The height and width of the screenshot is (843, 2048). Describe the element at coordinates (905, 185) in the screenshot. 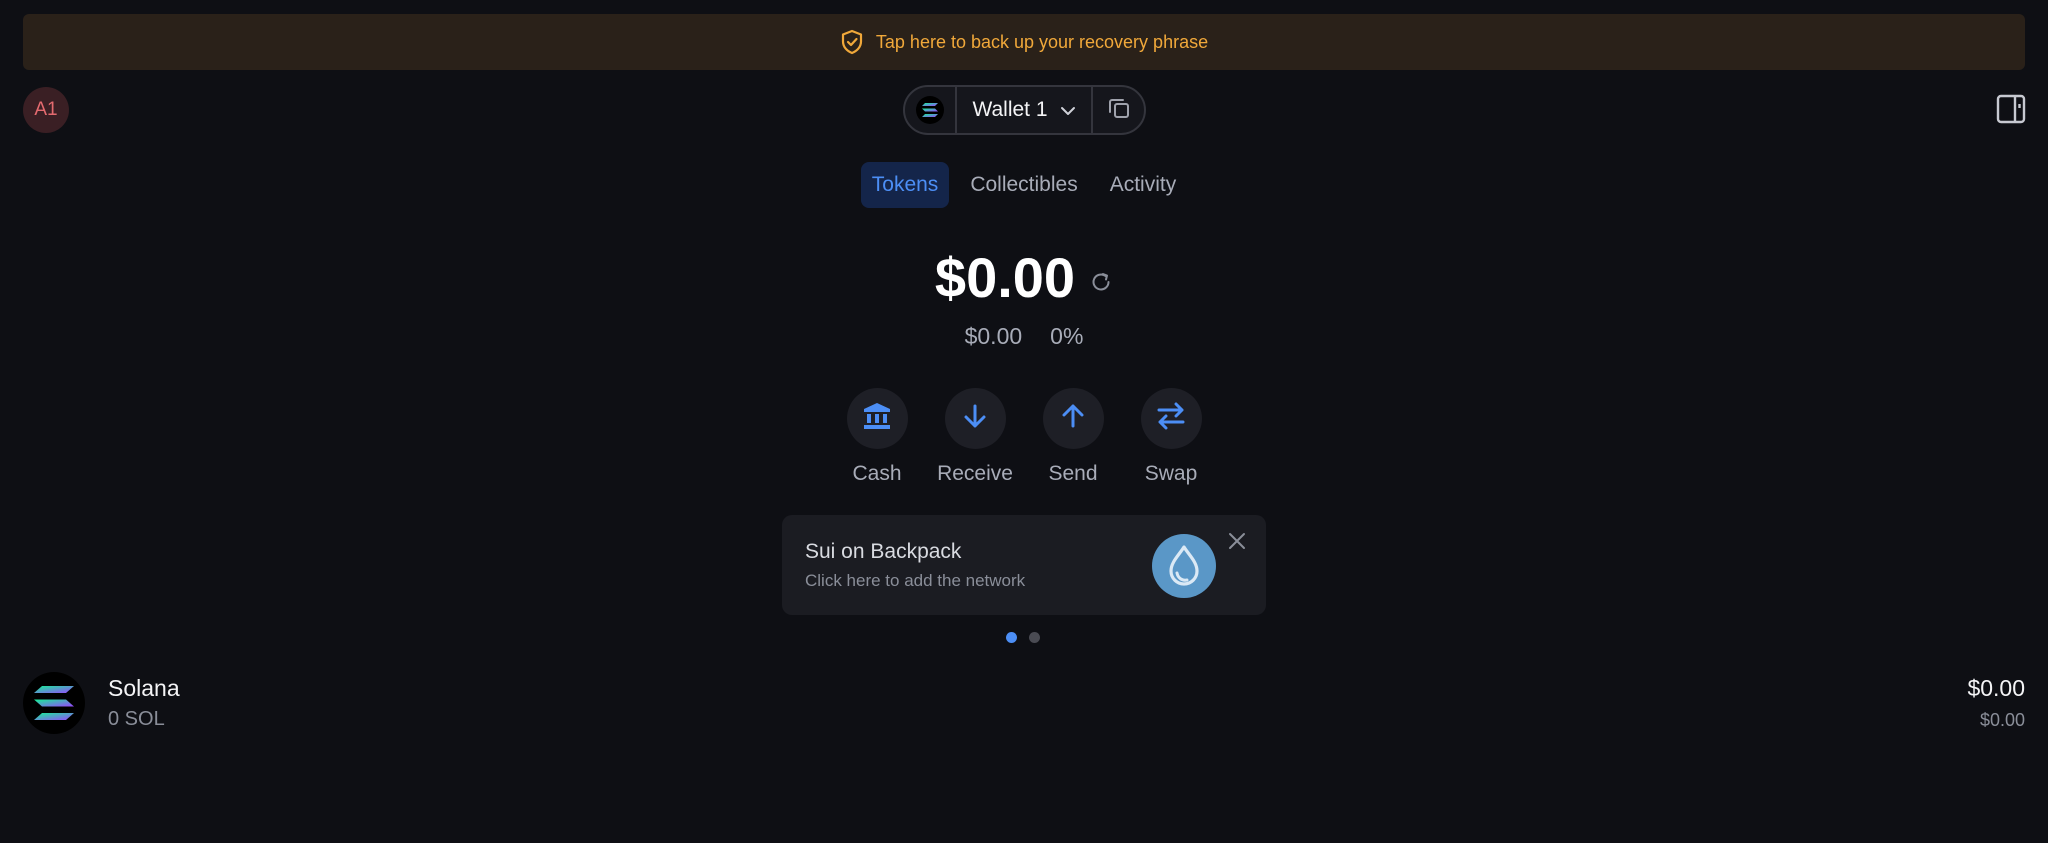

I see `tab-tokens: Tokens` at that location.